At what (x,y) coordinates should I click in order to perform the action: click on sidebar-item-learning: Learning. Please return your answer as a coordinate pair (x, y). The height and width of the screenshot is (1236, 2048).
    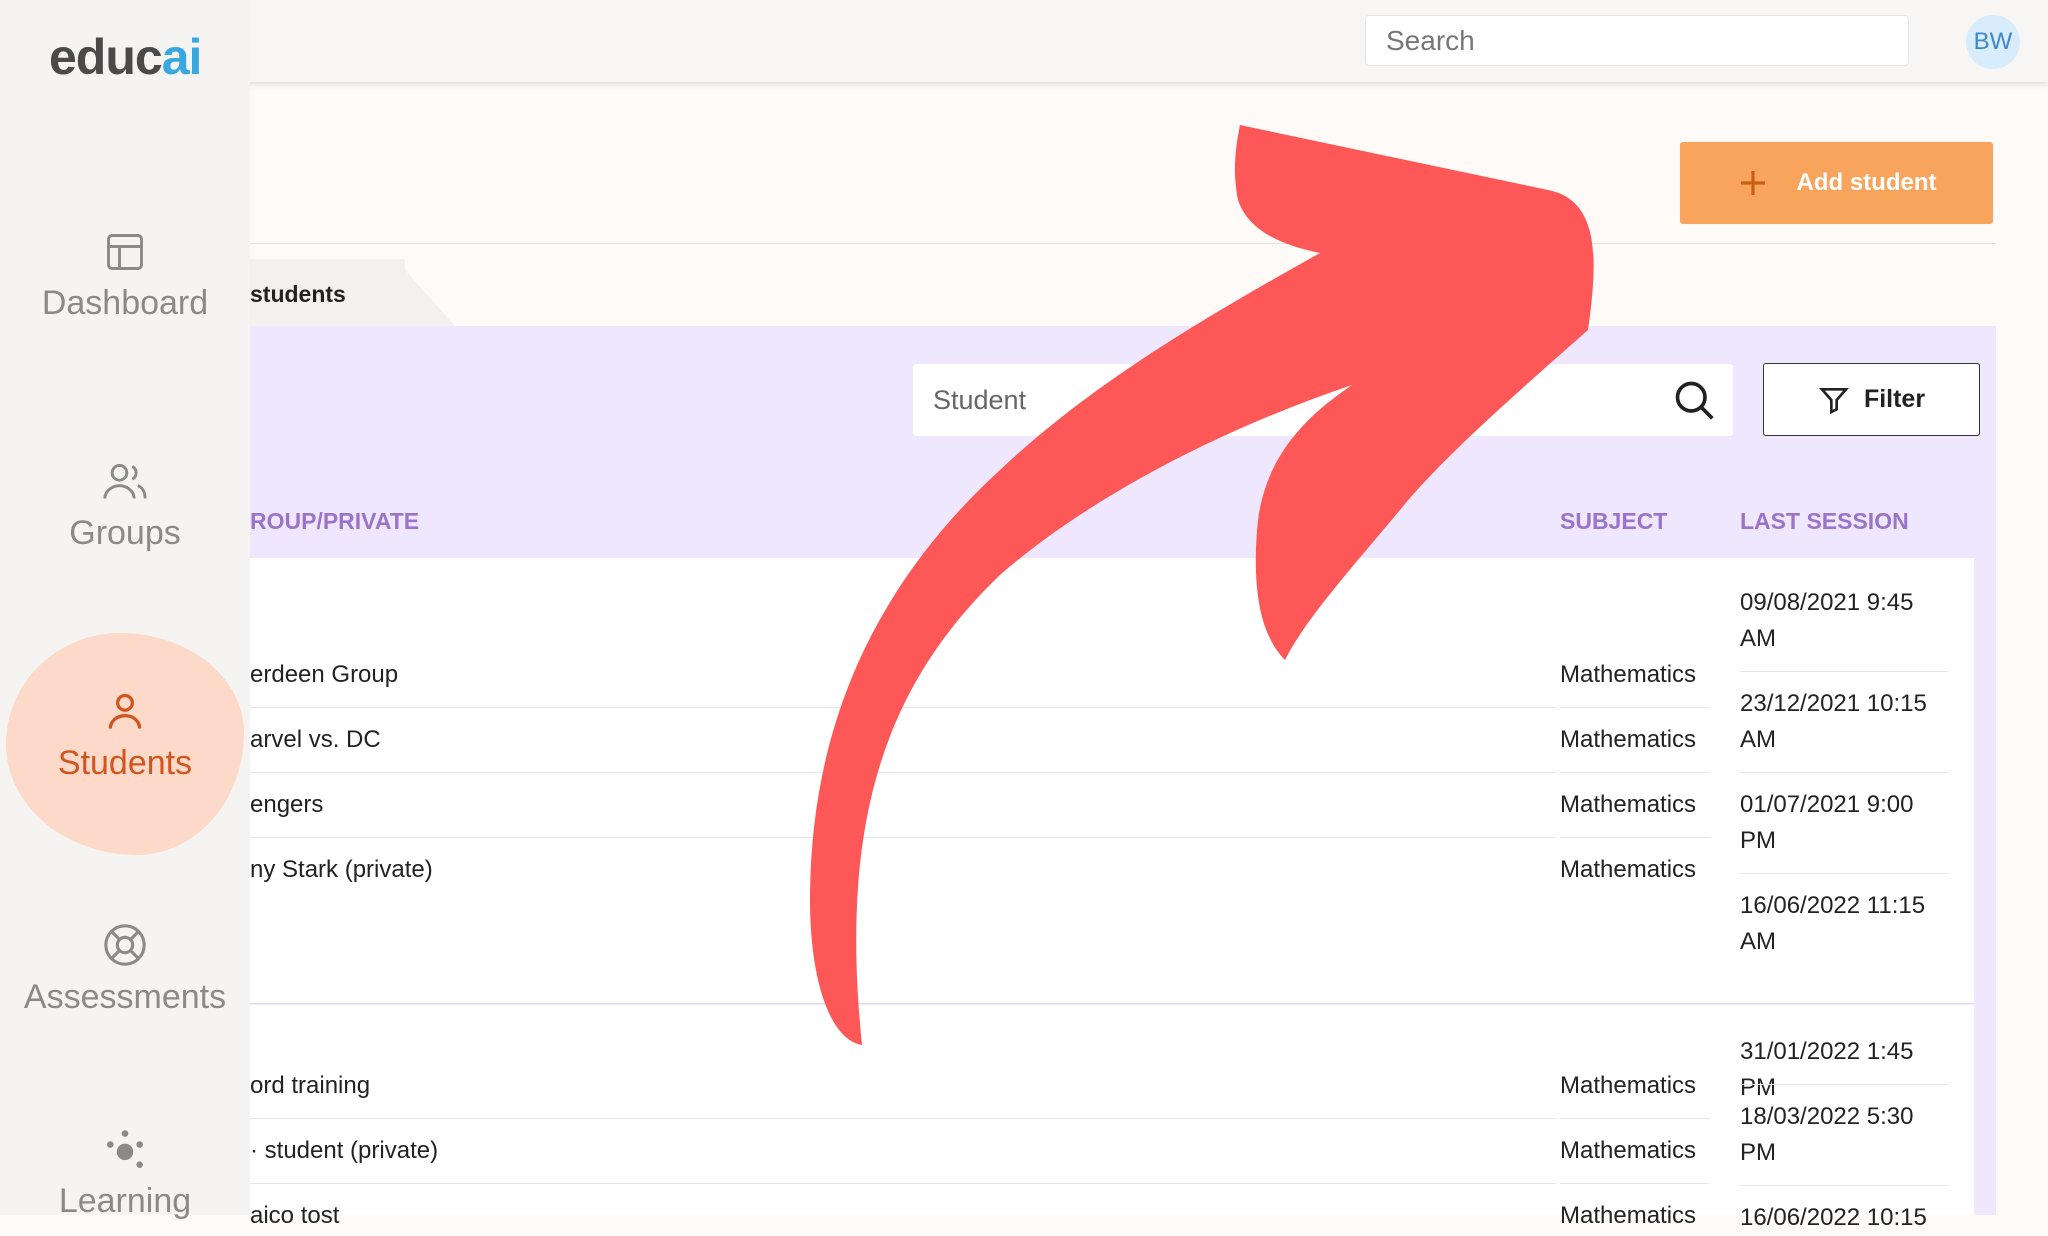
    Looking at the image, I should click on (125, 1174).